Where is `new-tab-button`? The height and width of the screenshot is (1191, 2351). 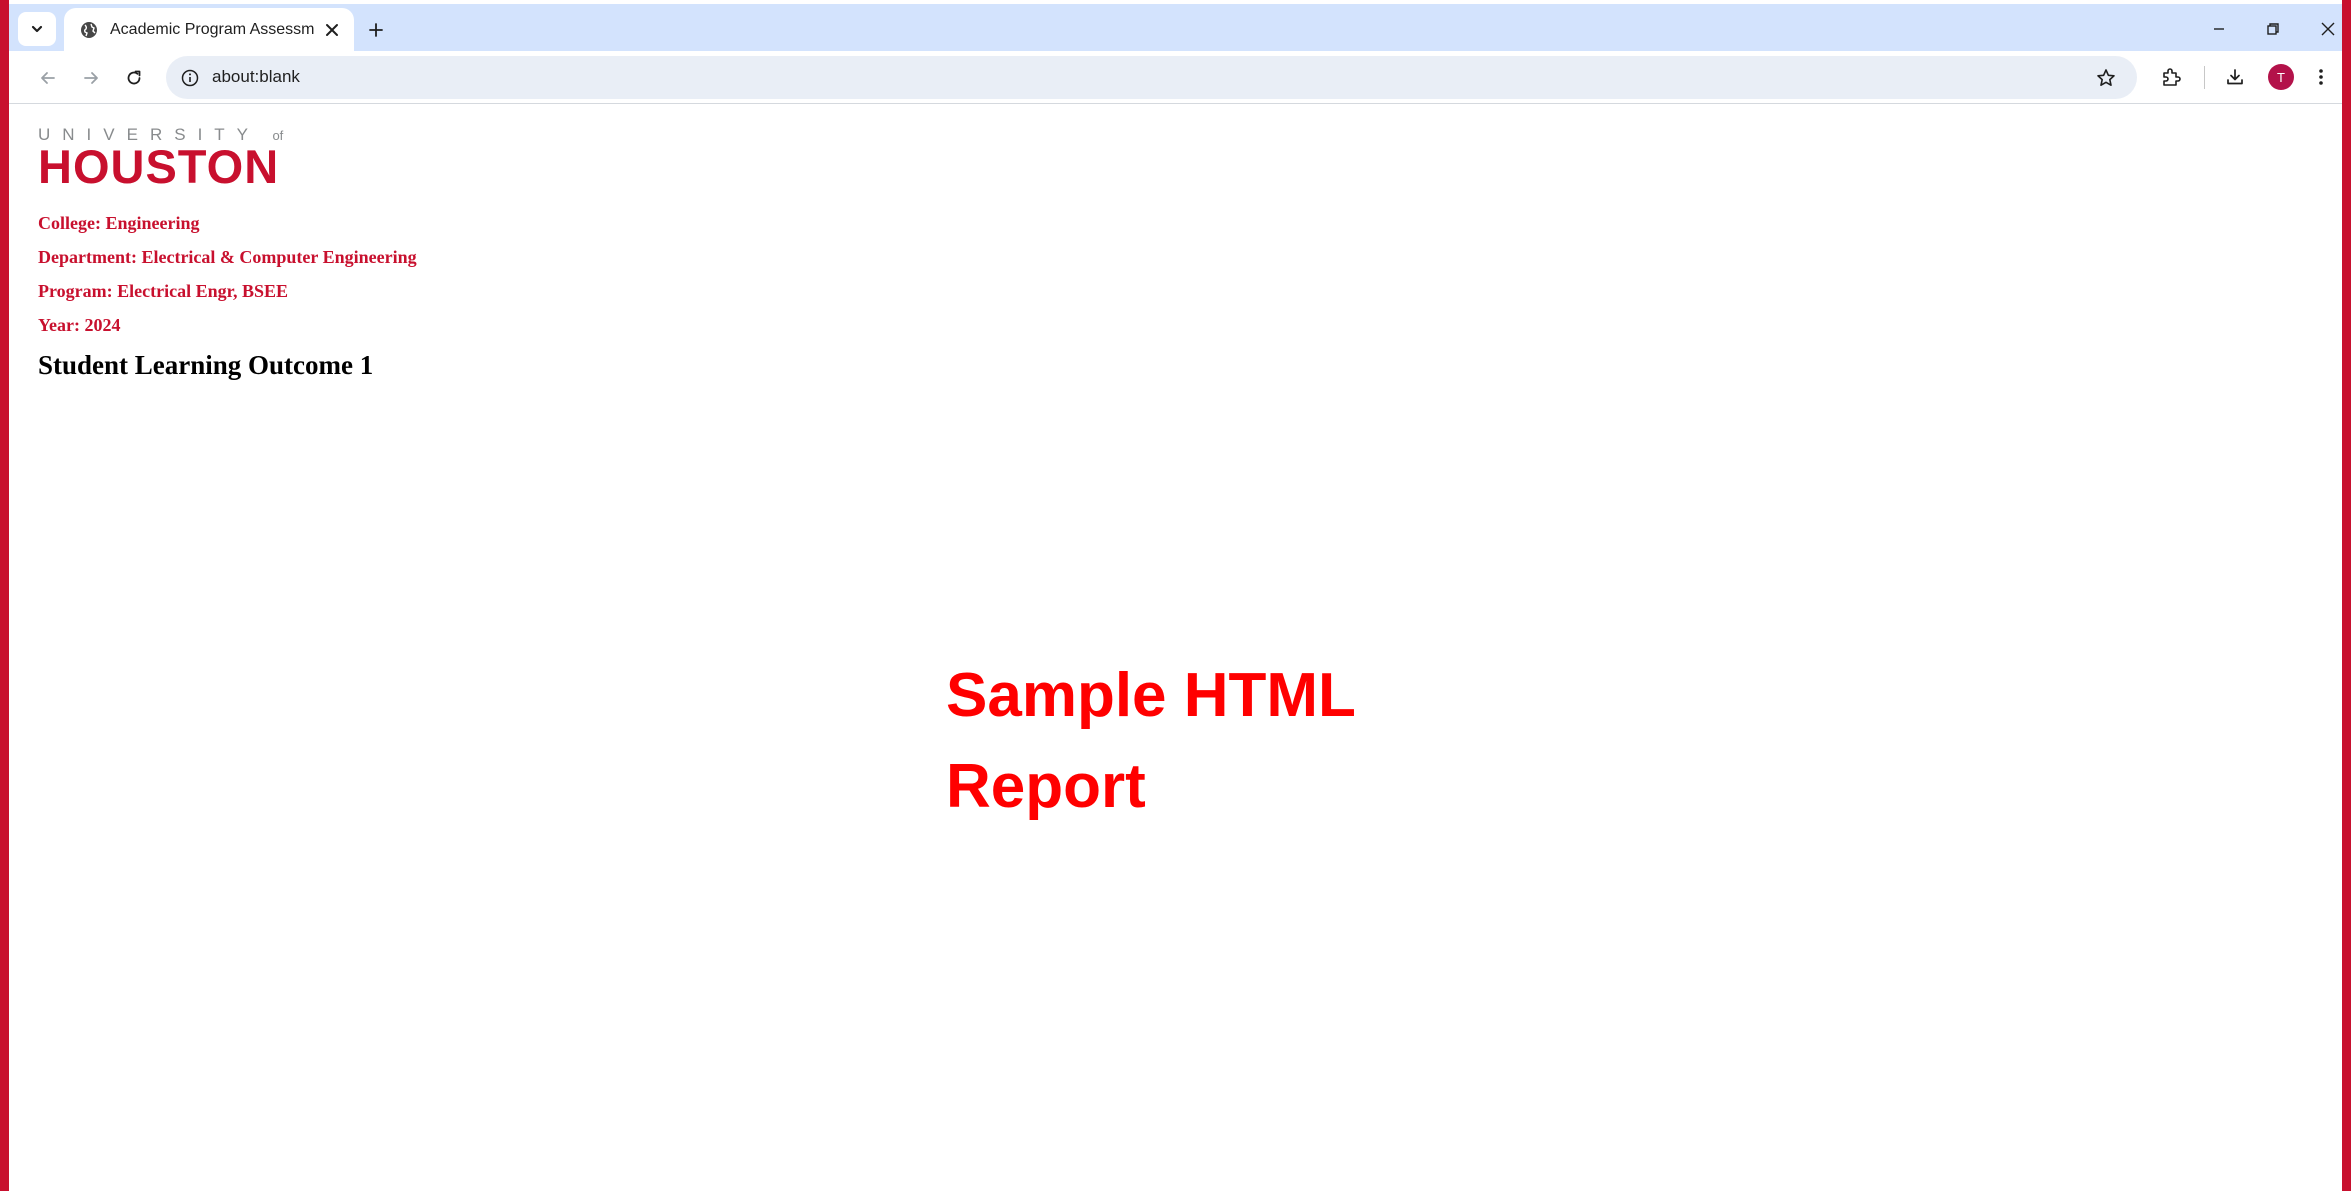 new-tab-button is located at coordinates (376, 30).